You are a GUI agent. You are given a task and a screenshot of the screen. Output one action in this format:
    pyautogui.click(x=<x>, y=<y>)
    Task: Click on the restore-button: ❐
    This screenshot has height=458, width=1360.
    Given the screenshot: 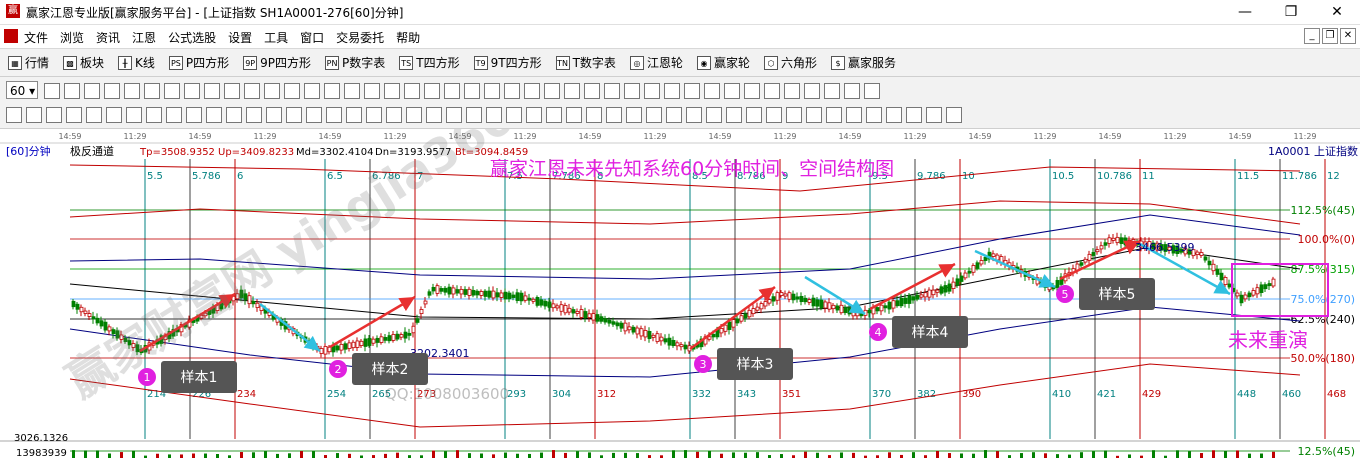 What is the action you would take?
    pyautogui.click(x=1291, y=12)
    